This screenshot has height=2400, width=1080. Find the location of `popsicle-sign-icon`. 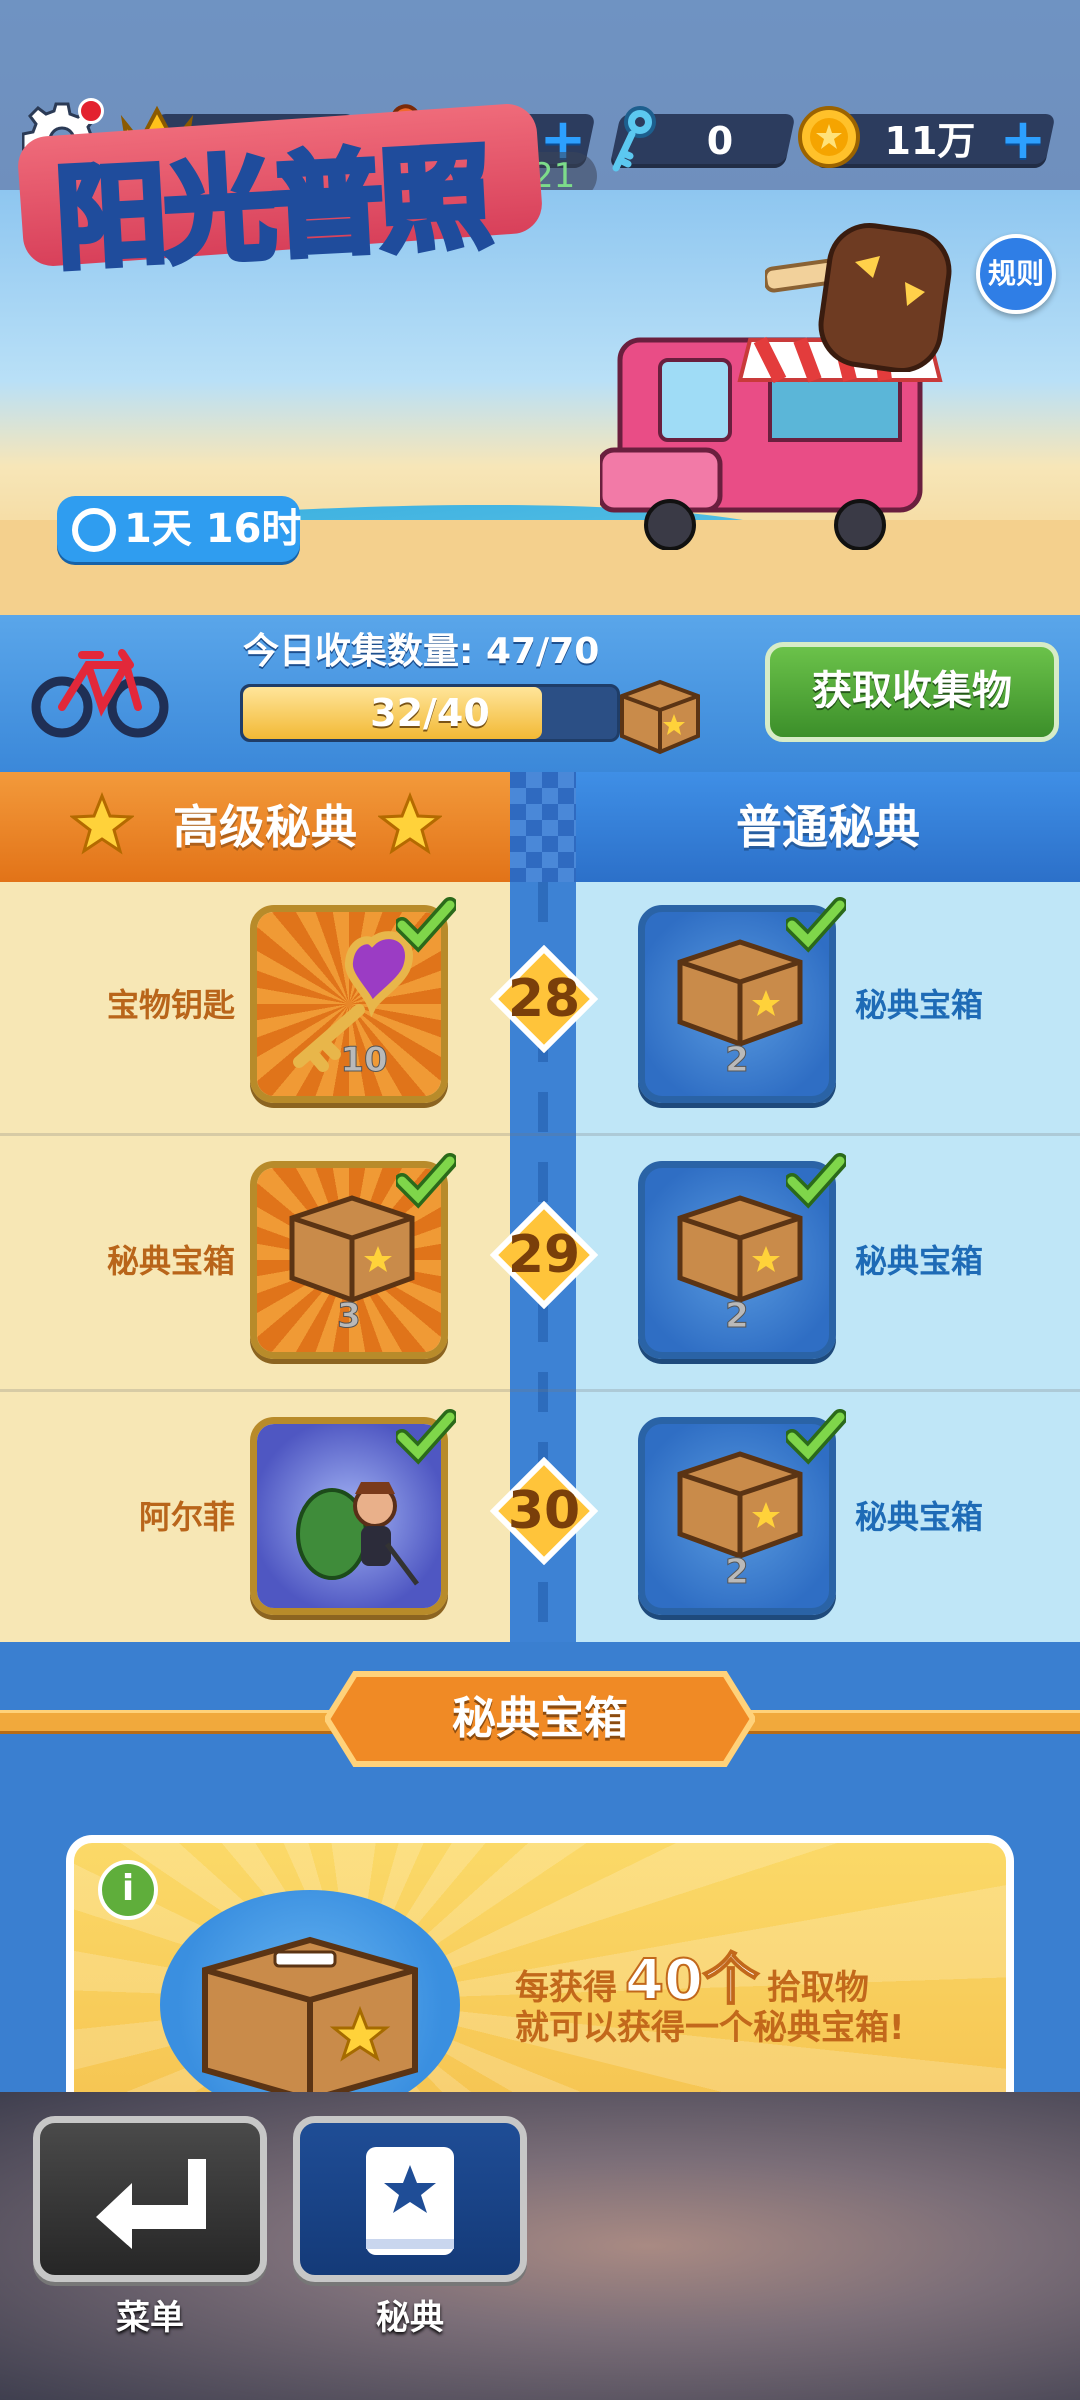

popsicle-sign-icon is located at coordinates (858, 297).